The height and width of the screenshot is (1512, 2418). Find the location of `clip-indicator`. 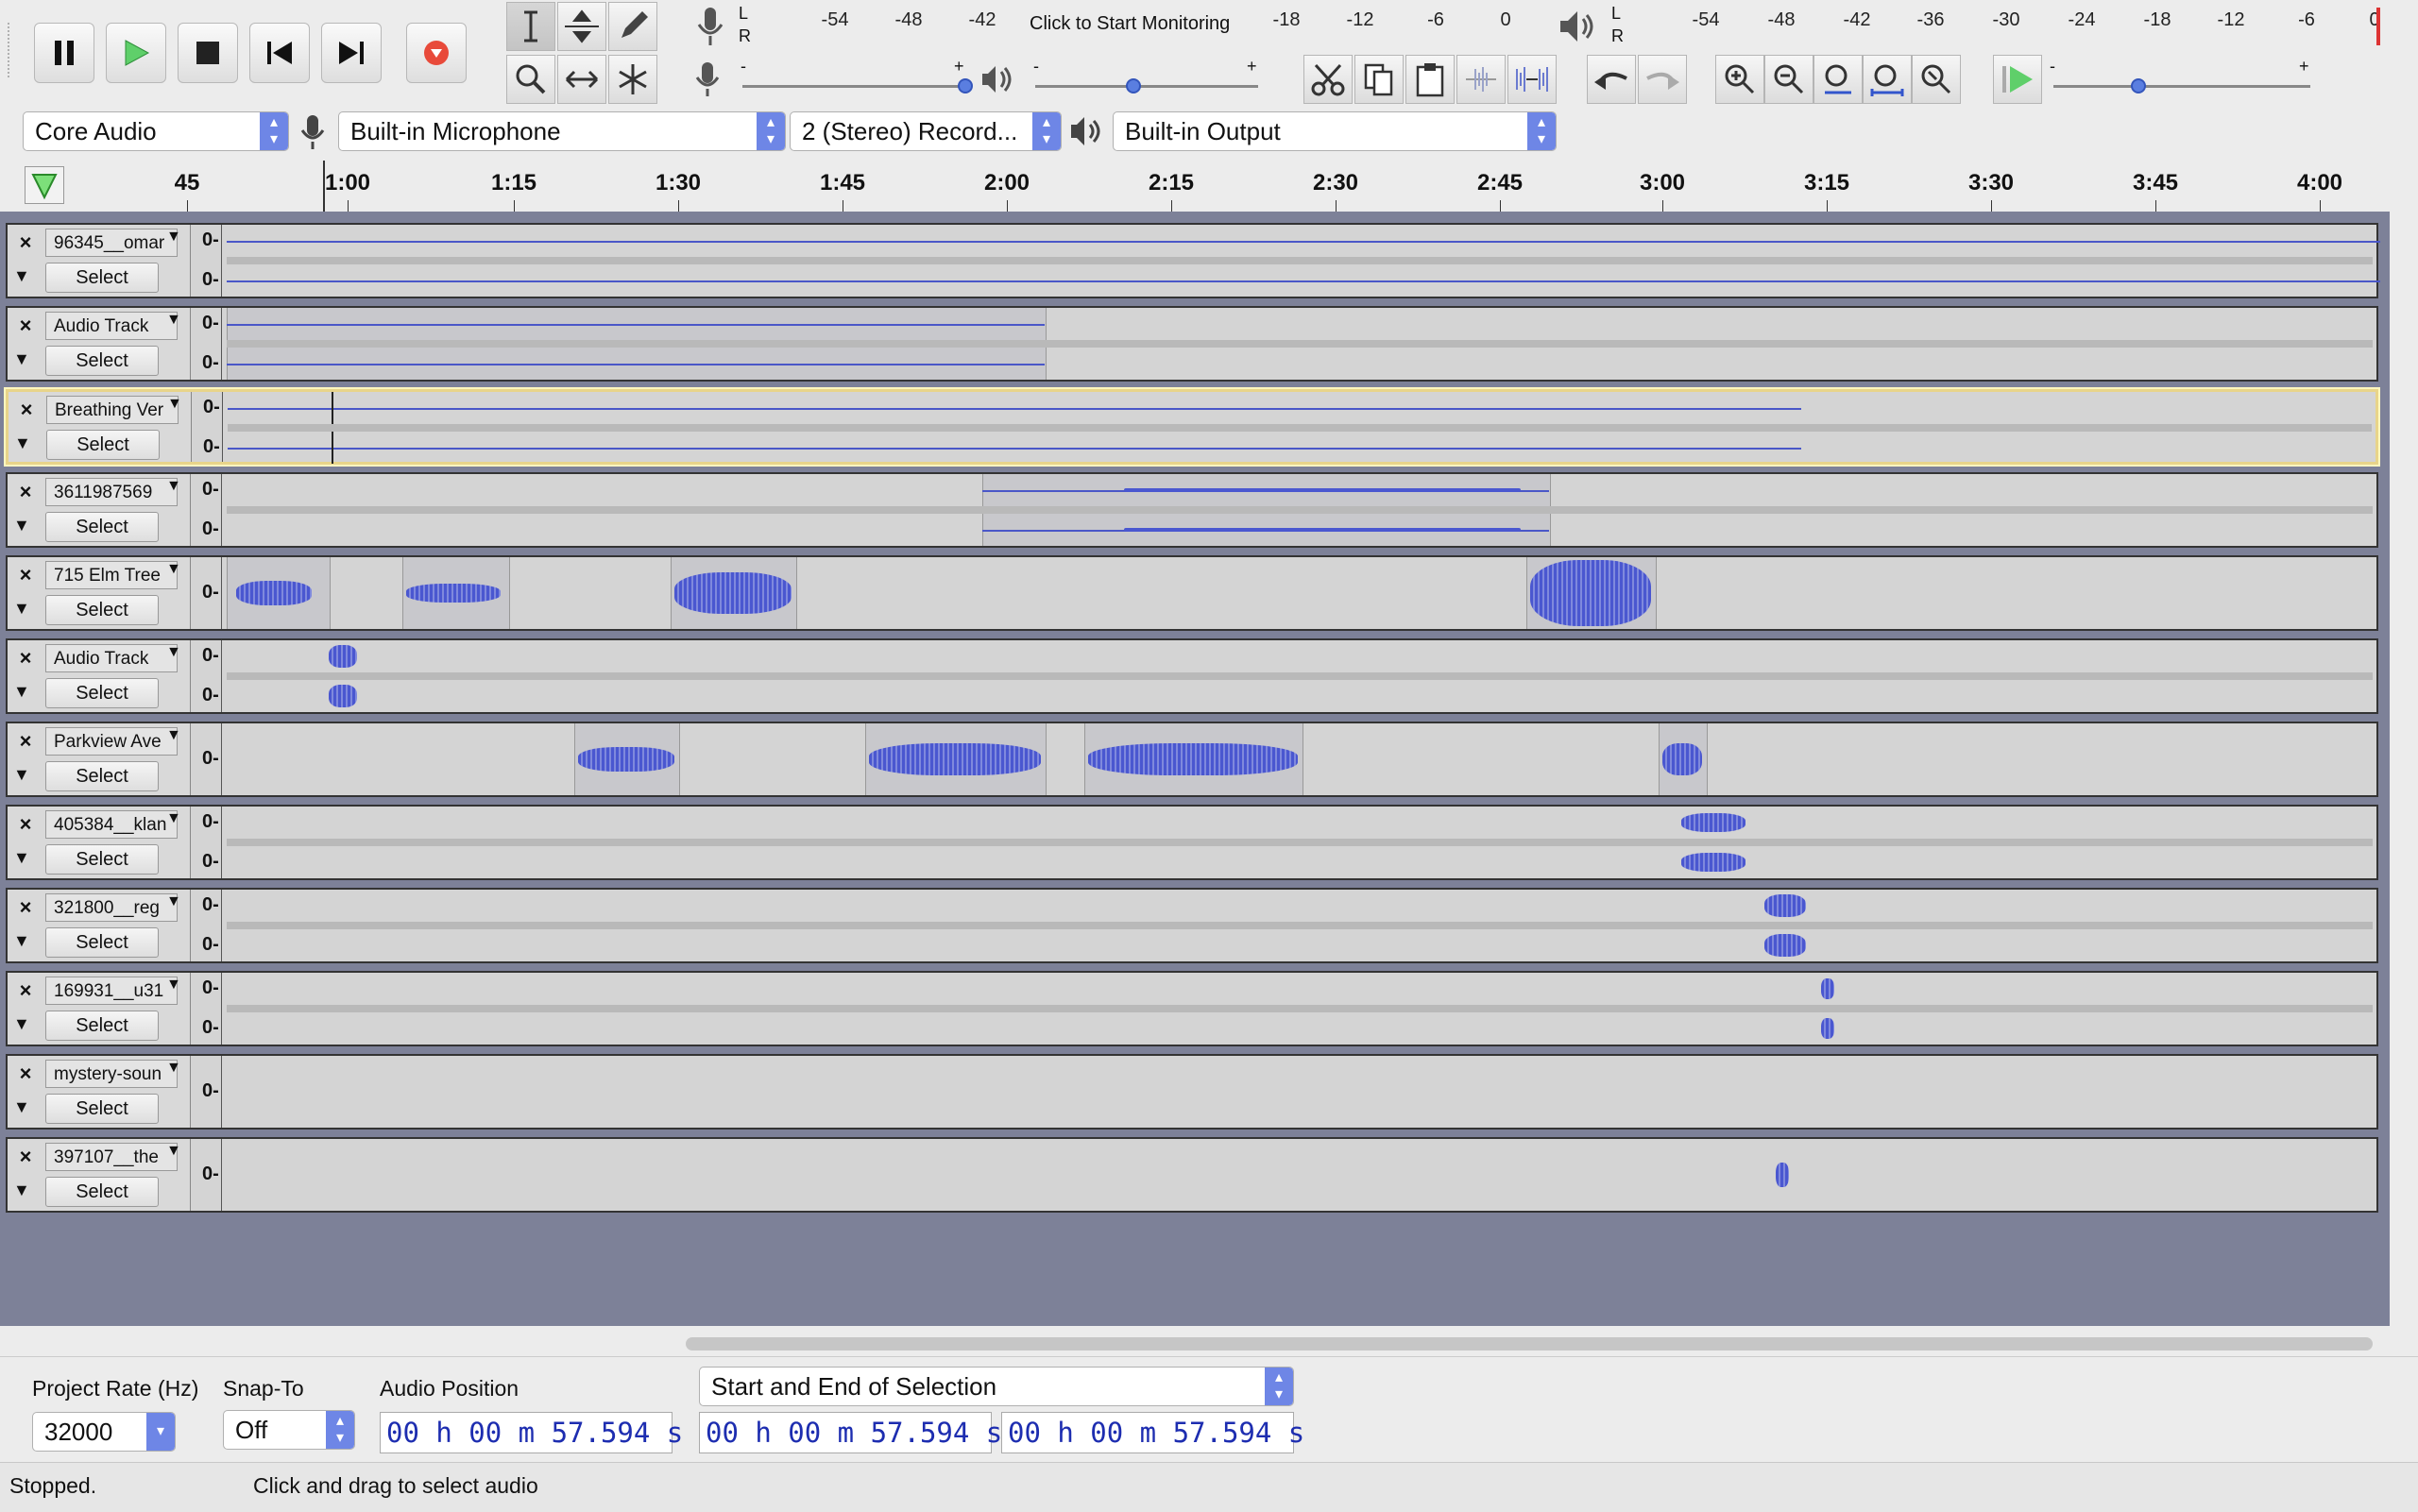

clip-indicator is located at coordinates (2378, 26).